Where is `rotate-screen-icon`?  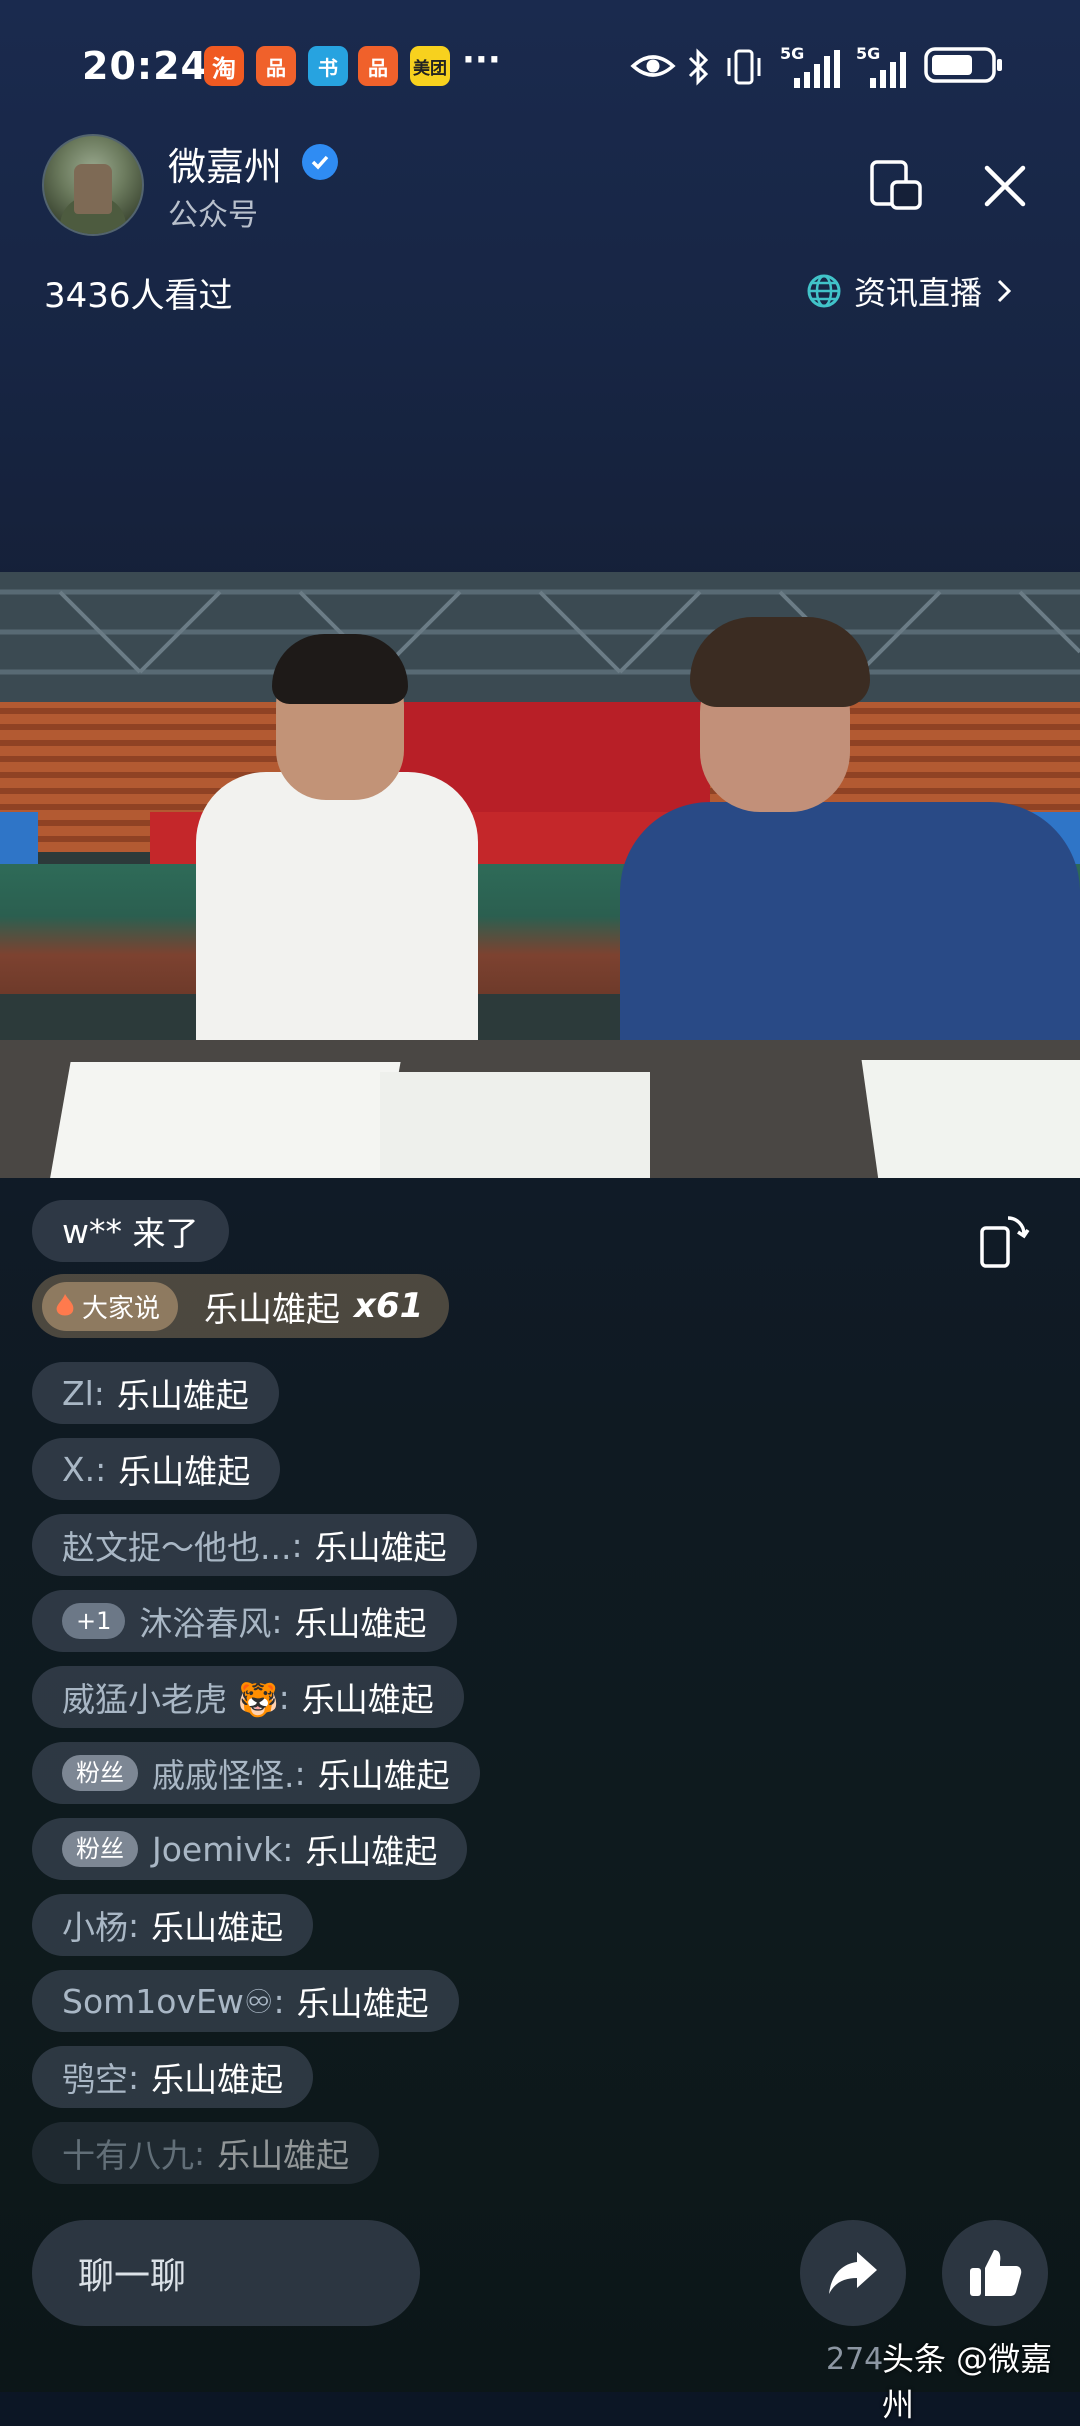 rotate-screen-icon is located at coordinates (1004, 1242).